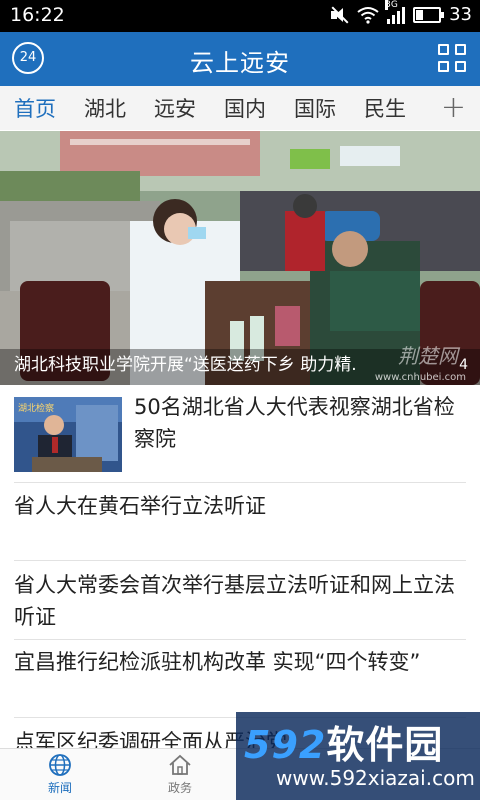 The image size is (480, 800). Describe the element at coordinates (315, 108) in the screenshot. I see `tab-international: 国际` at that location.